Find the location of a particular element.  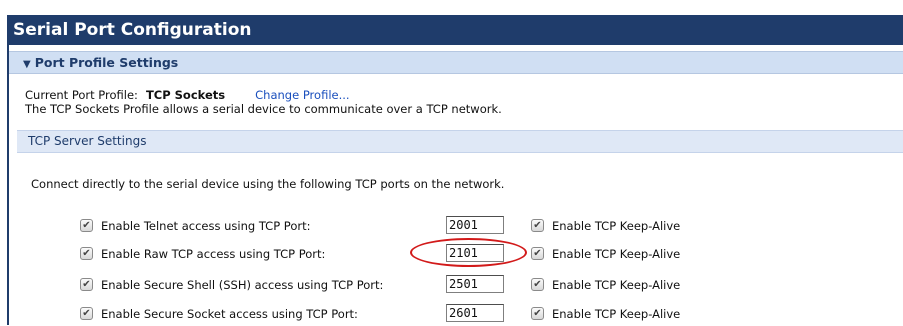

panel-border is located at coordinates (8, 185).